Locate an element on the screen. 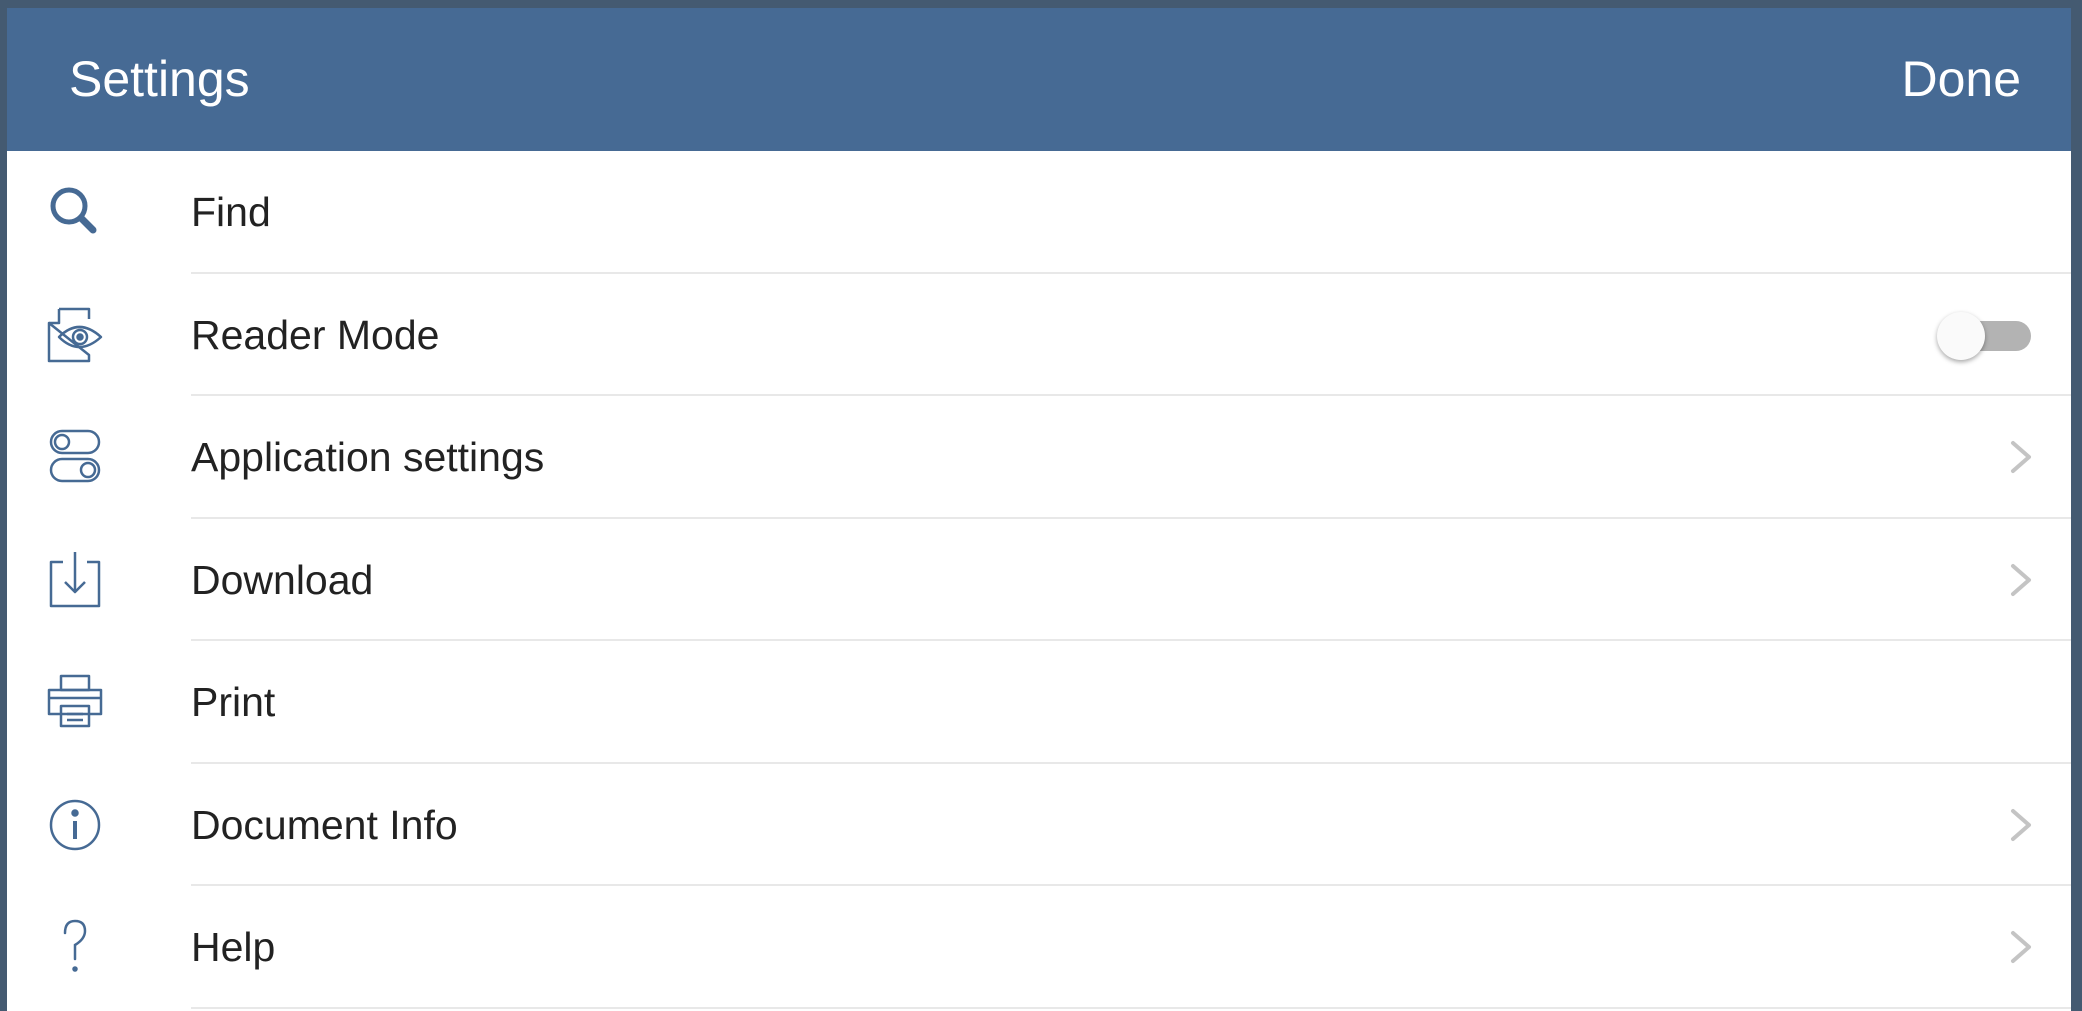 The height and width of the screenshot is (1011, 2082). menu-item-label: Print is located at coordinates (233, 702).